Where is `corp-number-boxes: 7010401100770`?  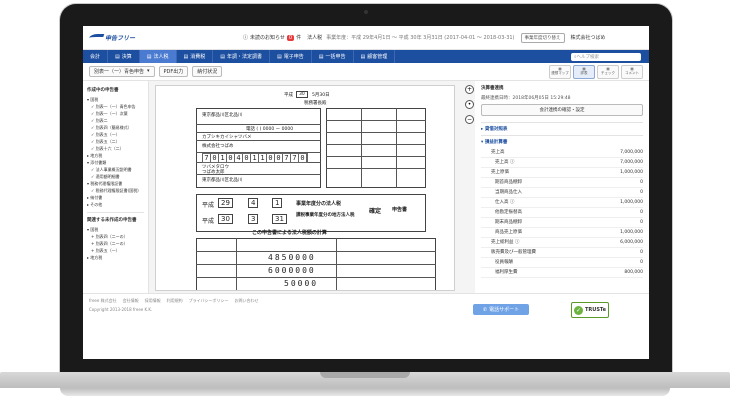
corp-number-boxes: 7010401100770 is located at coordinates (255, 158).